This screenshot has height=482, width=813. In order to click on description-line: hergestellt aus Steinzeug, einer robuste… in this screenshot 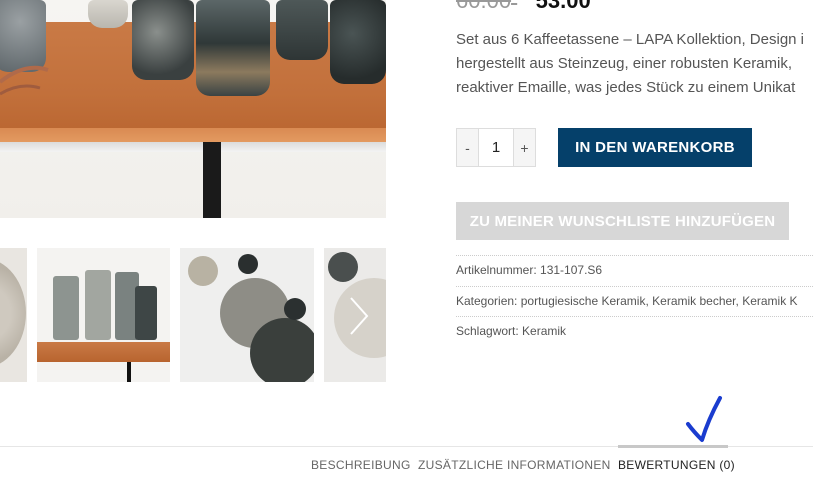, I will do `click(624, 63)`.